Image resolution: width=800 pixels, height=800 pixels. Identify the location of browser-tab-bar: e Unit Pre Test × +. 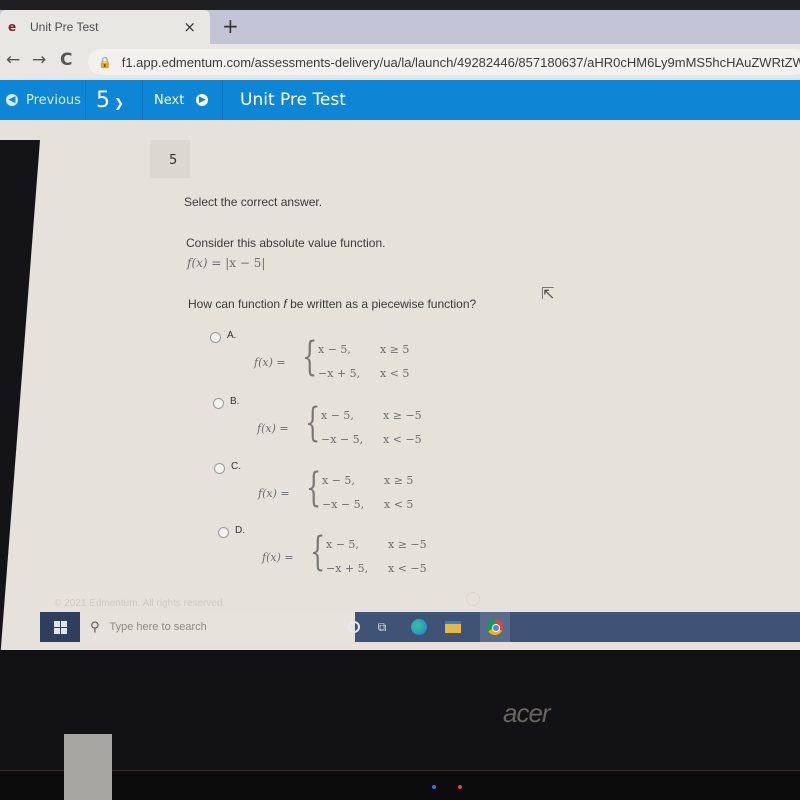
(400, 22).